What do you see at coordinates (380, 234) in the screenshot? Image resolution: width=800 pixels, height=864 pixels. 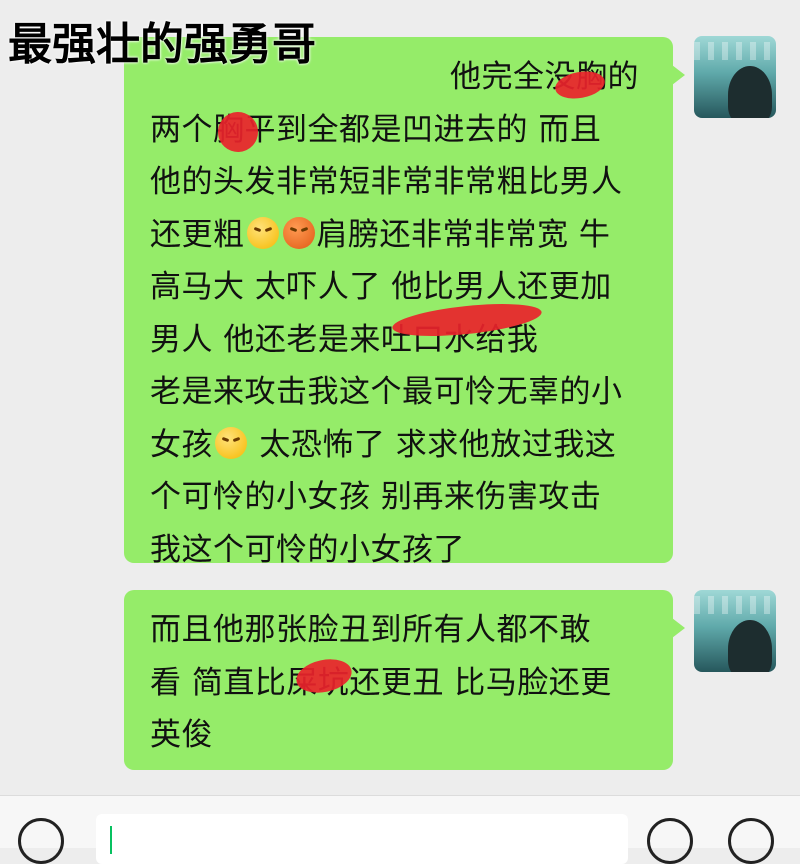 I see `message-line: 还更粗 肩膀还非常非常宽 牛` at bounding box center [380, 234].